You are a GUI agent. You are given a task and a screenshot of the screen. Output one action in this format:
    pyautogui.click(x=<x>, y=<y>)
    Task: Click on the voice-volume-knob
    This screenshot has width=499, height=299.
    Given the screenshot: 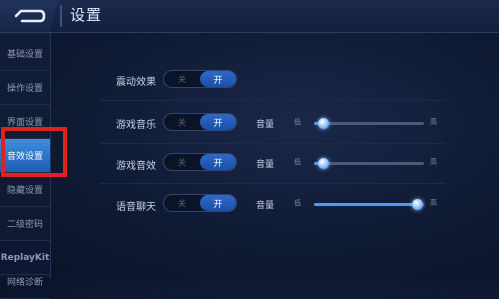 What is the action you would take?
    pyautogui.click(x=417, y=204)
    